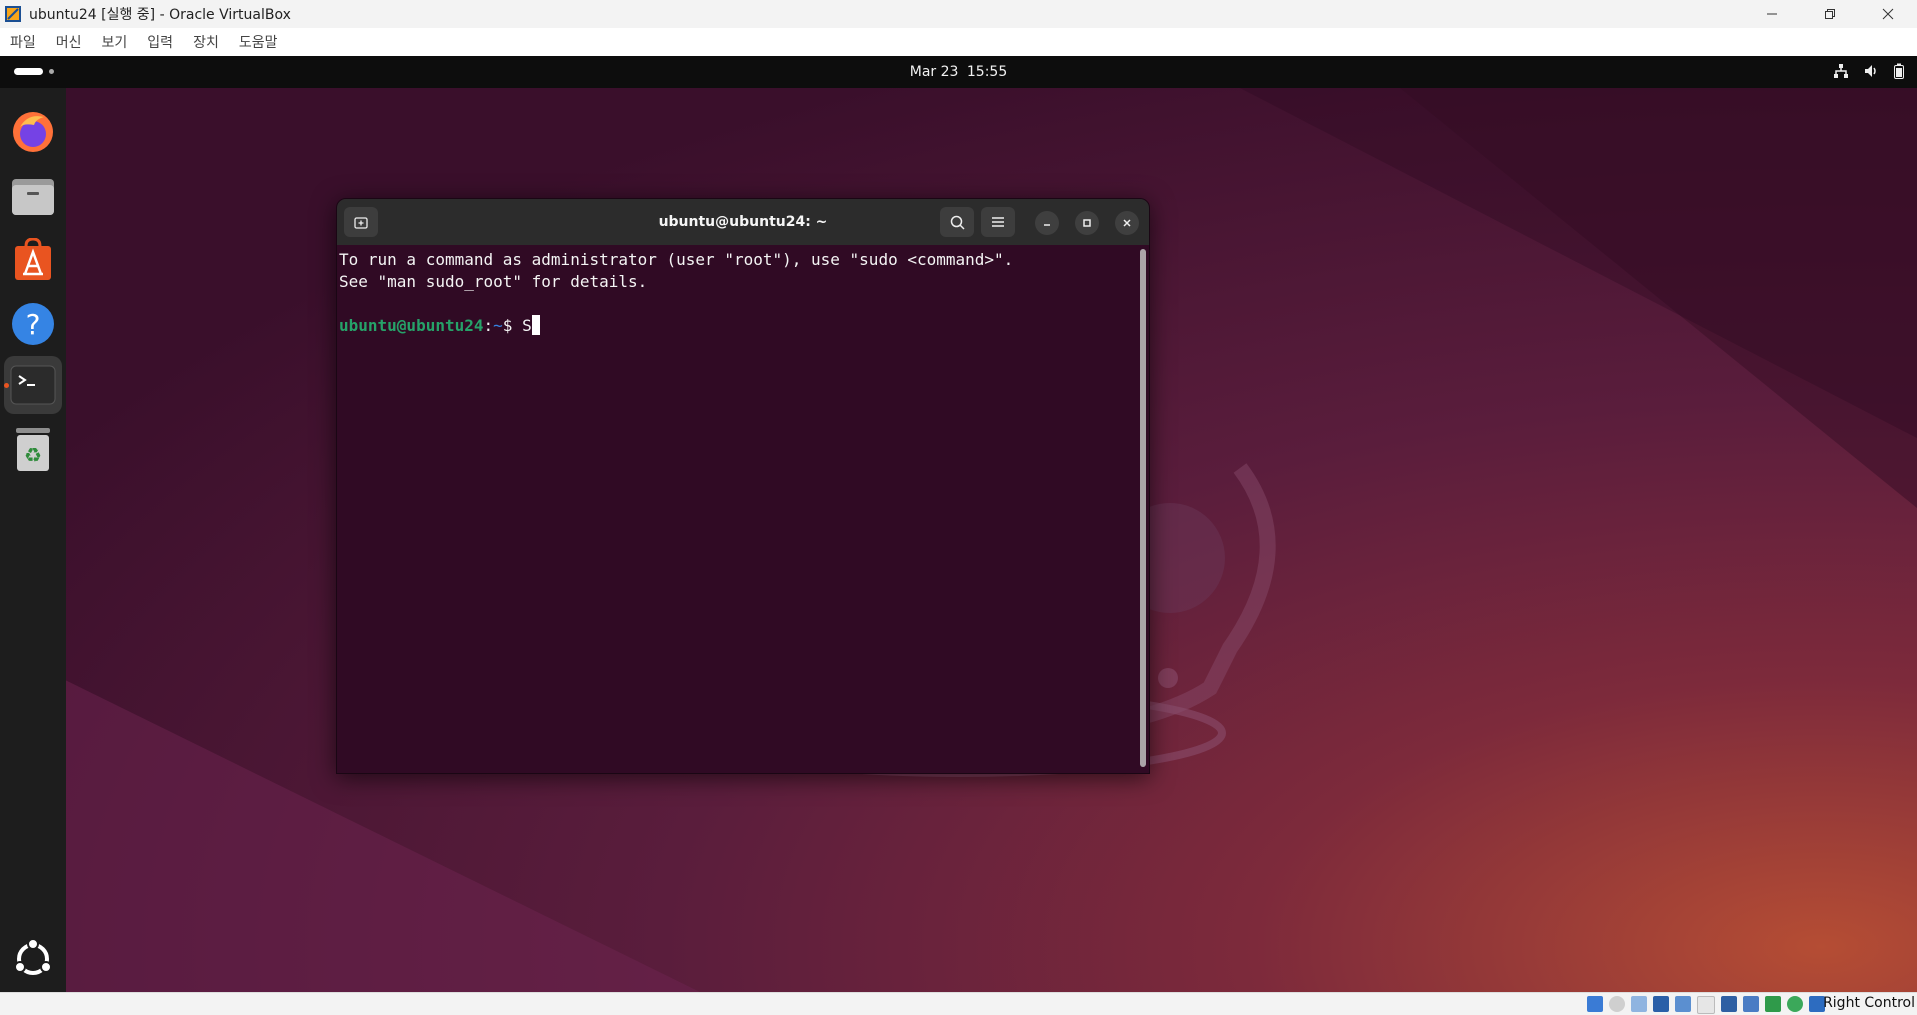 The height and width of the screenshot is (1015, 1917). I want to click on trash-icon: ♻, so click(33, 449).